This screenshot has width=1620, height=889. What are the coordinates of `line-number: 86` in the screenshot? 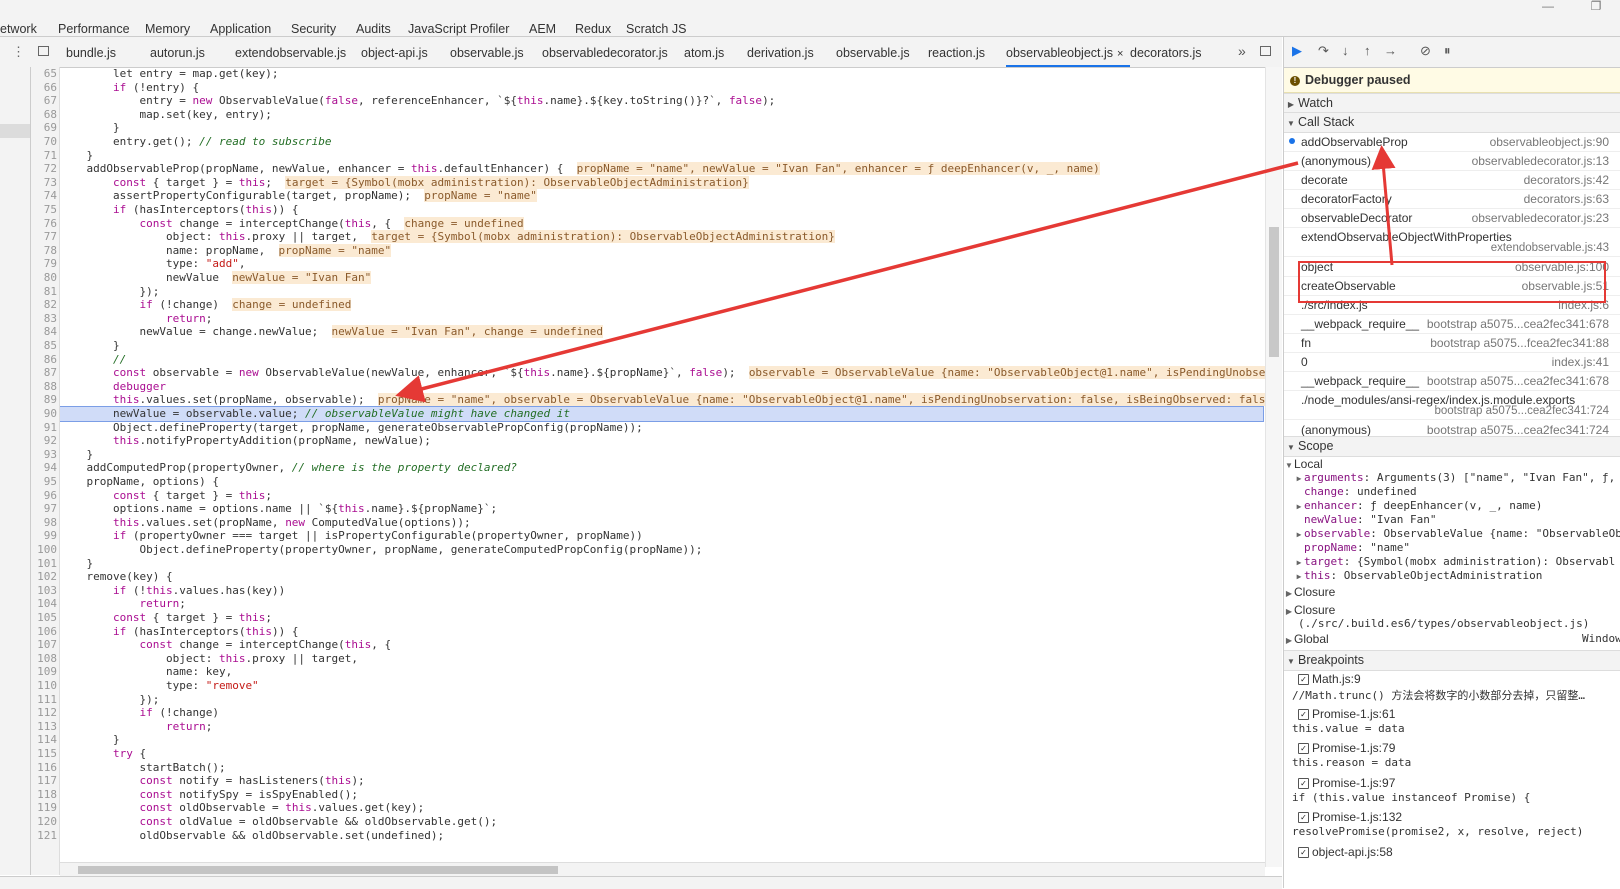 It's located at (44, 360).